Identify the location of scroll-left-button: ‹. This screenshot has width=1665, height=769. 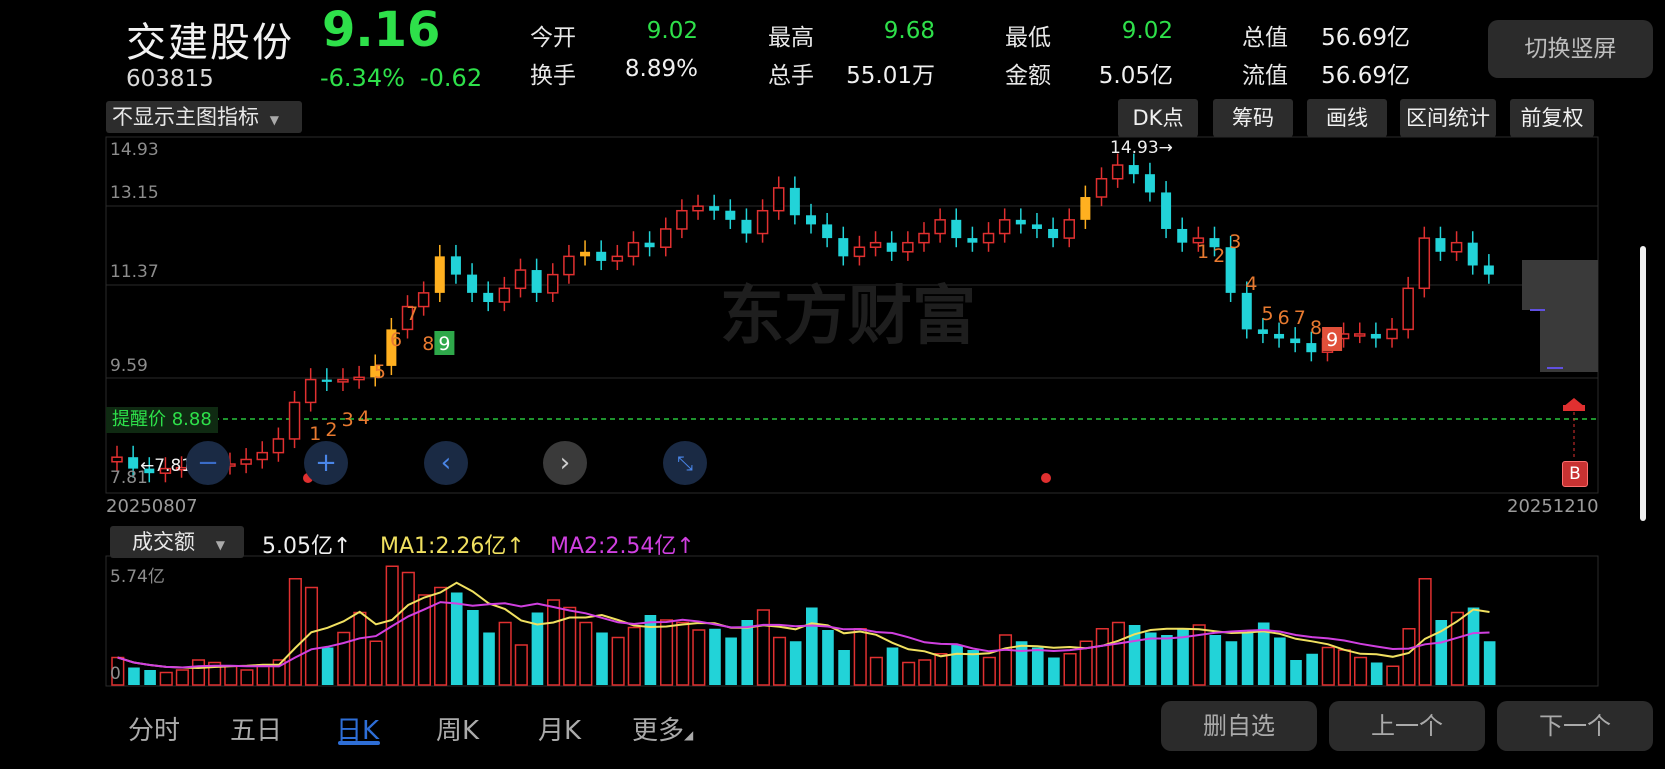
(446, 463).